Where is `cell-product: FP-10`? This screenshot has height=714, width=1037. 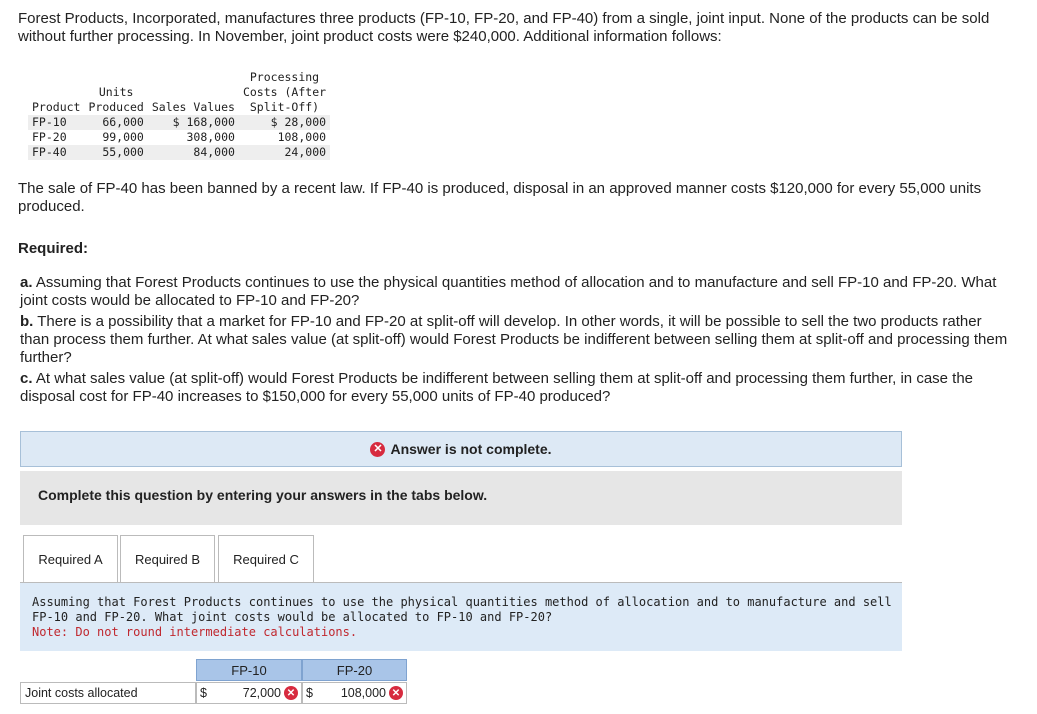 cell-product: FP-10 is located at coordinates (56, 122).